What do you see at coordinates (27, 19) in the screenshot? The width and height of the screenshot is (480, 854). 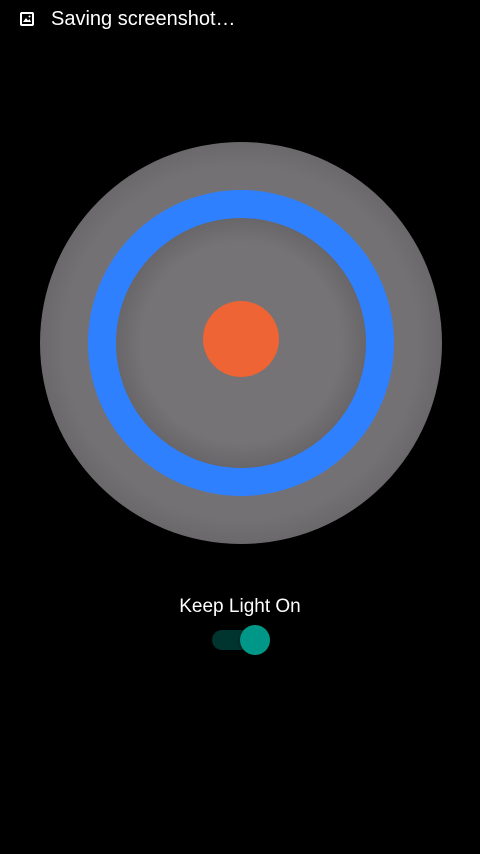 I see `image-icon` at bounding box center [27, 19].